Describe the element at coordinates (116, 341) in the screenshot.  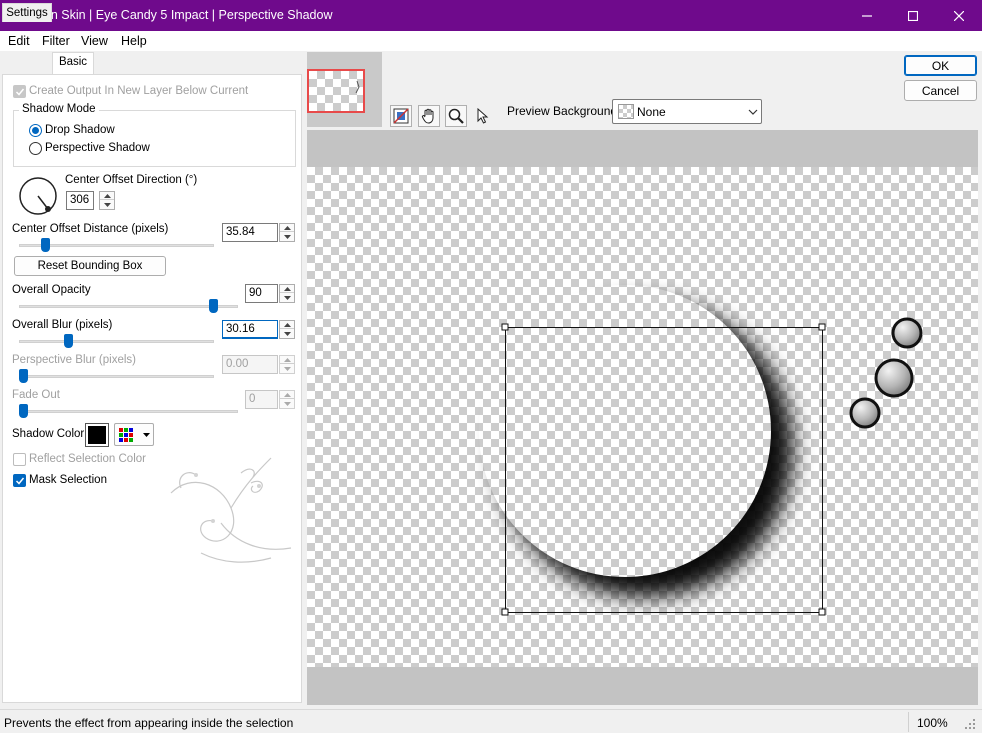
I see `overall-blur-slider` at that location.